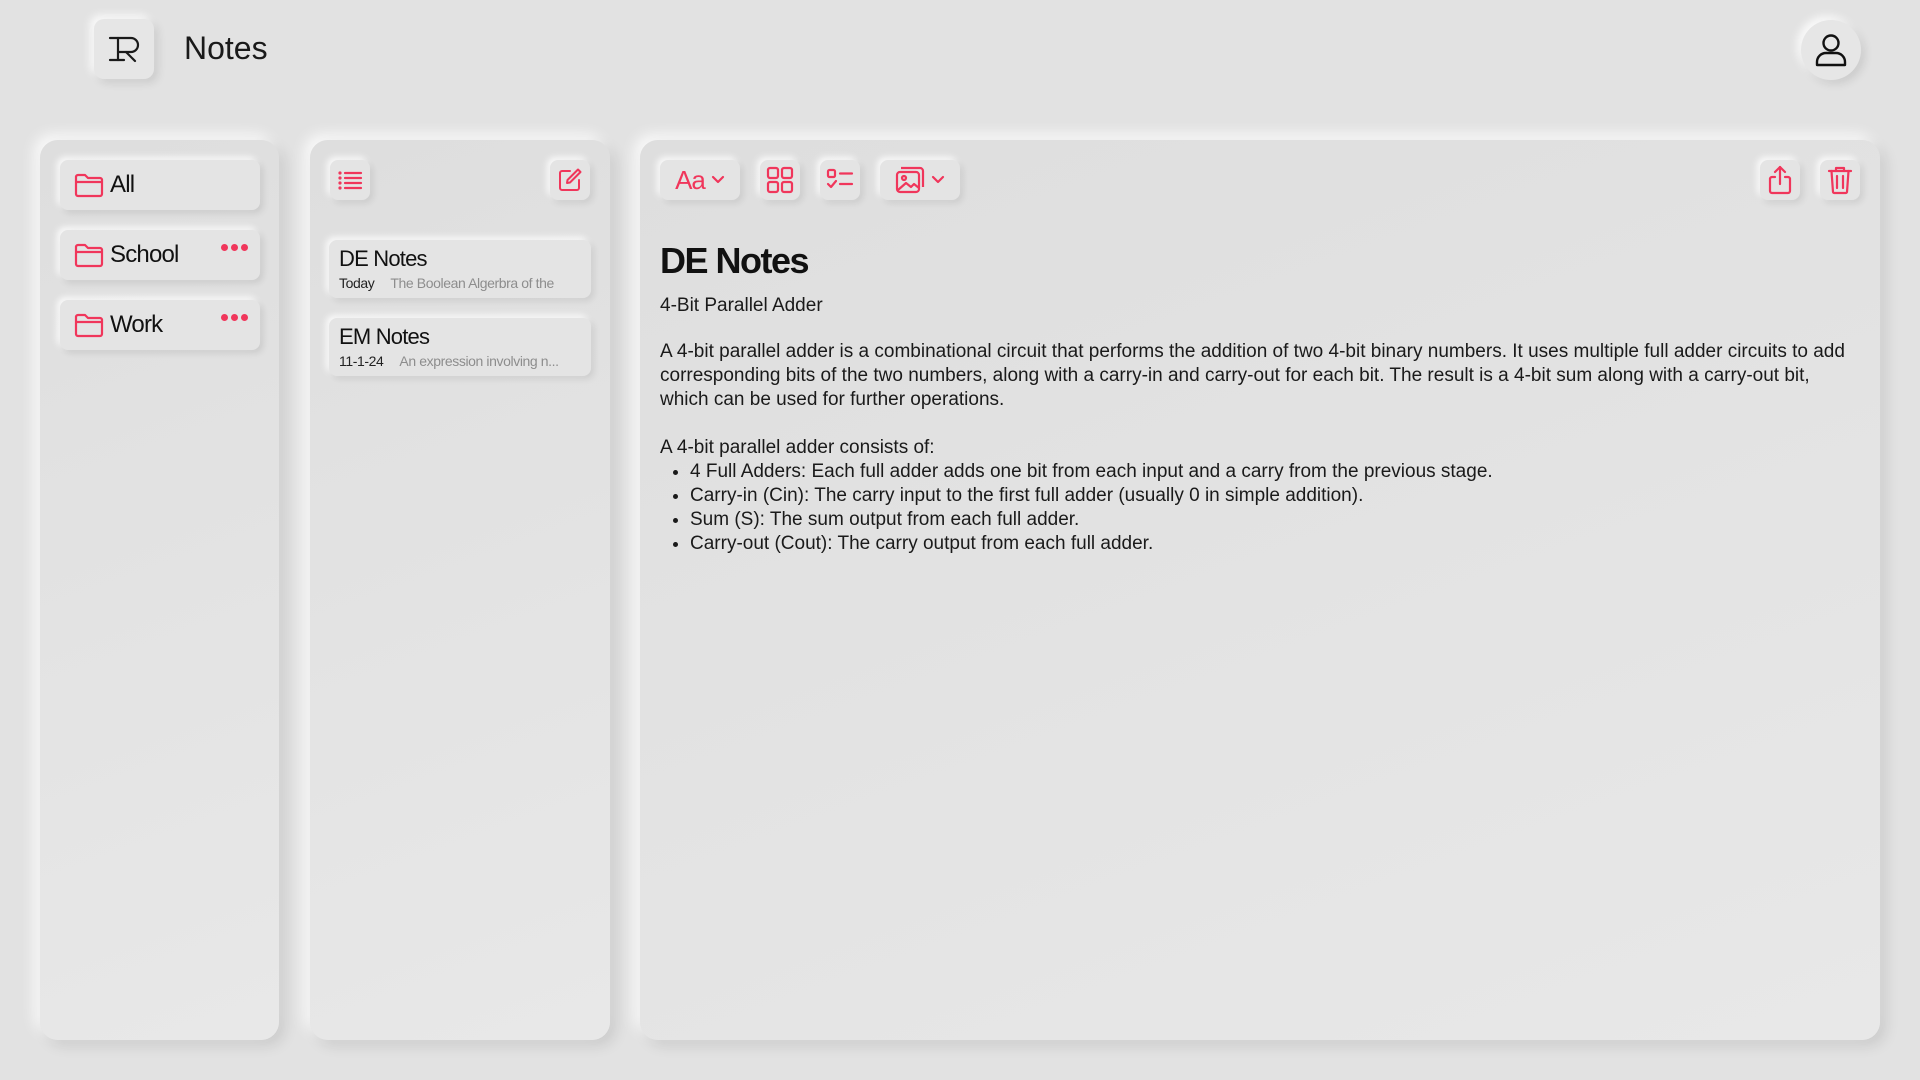  I want to click on logo-icon, so click(124, 49).